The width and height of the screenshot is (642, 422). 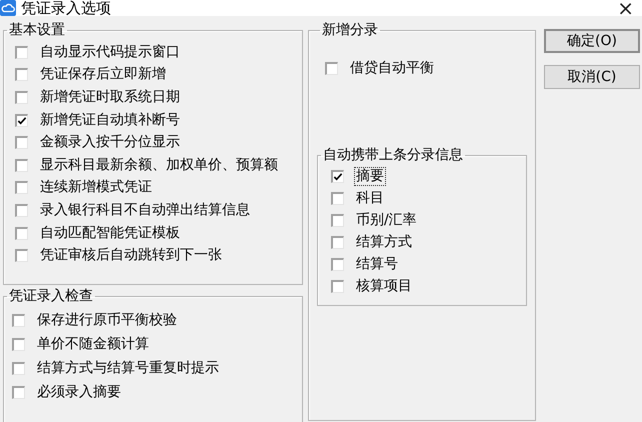 What do you see at coordinates (393, 155) in the screenshot?
I see `group-title: 自动携带上条分录信息` at bounding box center [393, 155].